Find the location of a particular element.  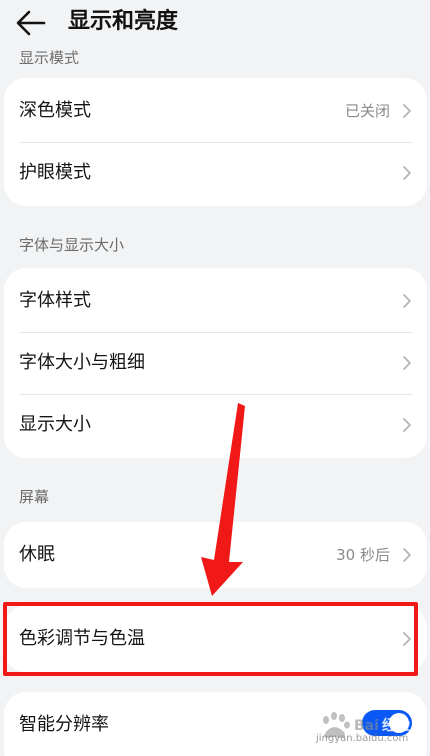

back-button is located at coordinates (32, 23).